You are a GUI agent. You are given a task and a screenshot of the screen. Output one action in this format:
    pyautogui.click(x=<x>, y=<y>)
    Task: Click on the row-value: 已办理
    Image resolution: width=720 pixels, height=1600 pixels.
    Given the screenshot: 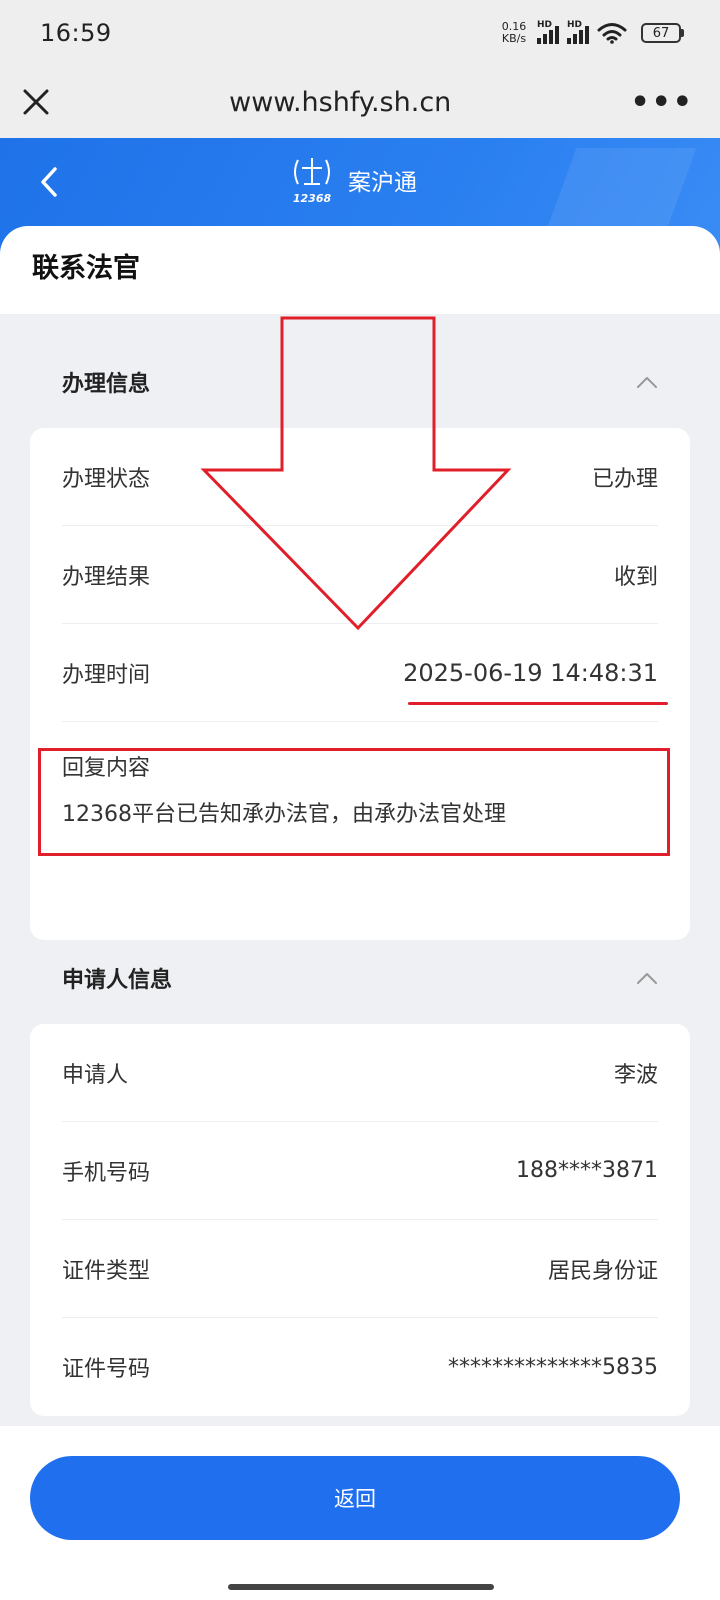 What is the action you would take?
    pyautogui.click(x=624, y=479)
    